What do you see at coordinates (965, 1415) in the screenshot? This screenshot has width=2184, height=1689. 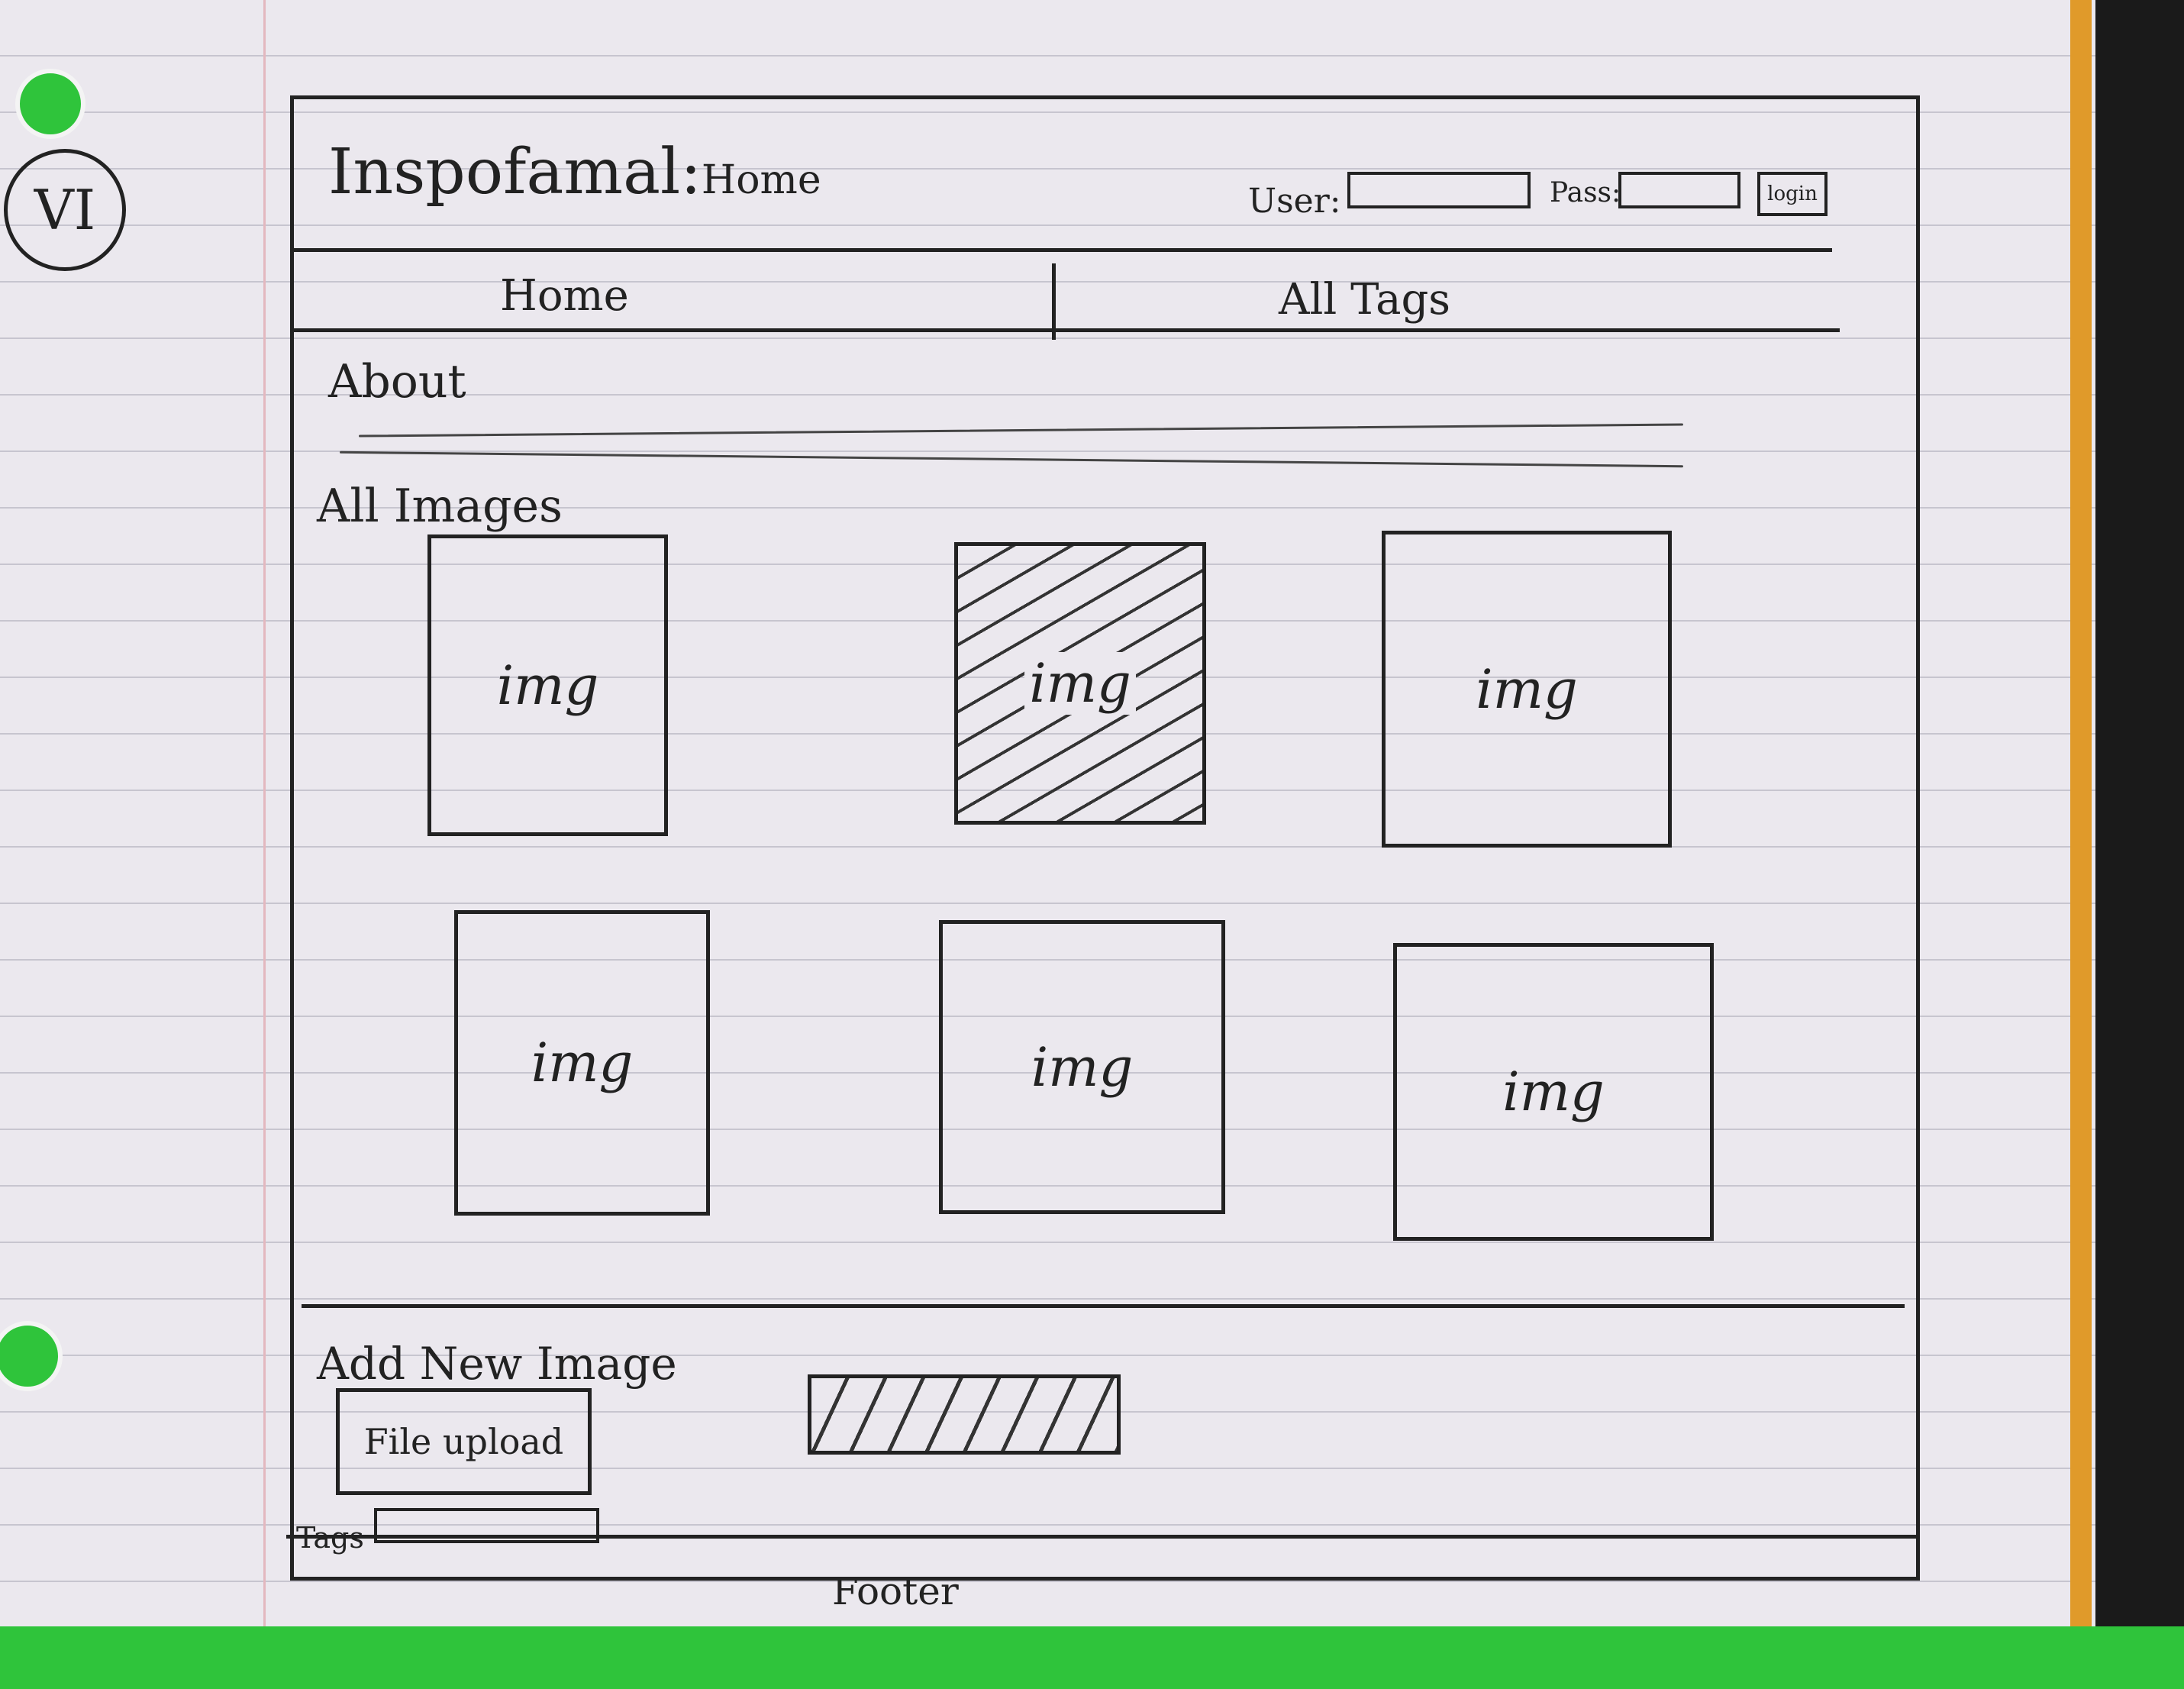 I see `upload-submit-button` at bounding box center [965, 1415].